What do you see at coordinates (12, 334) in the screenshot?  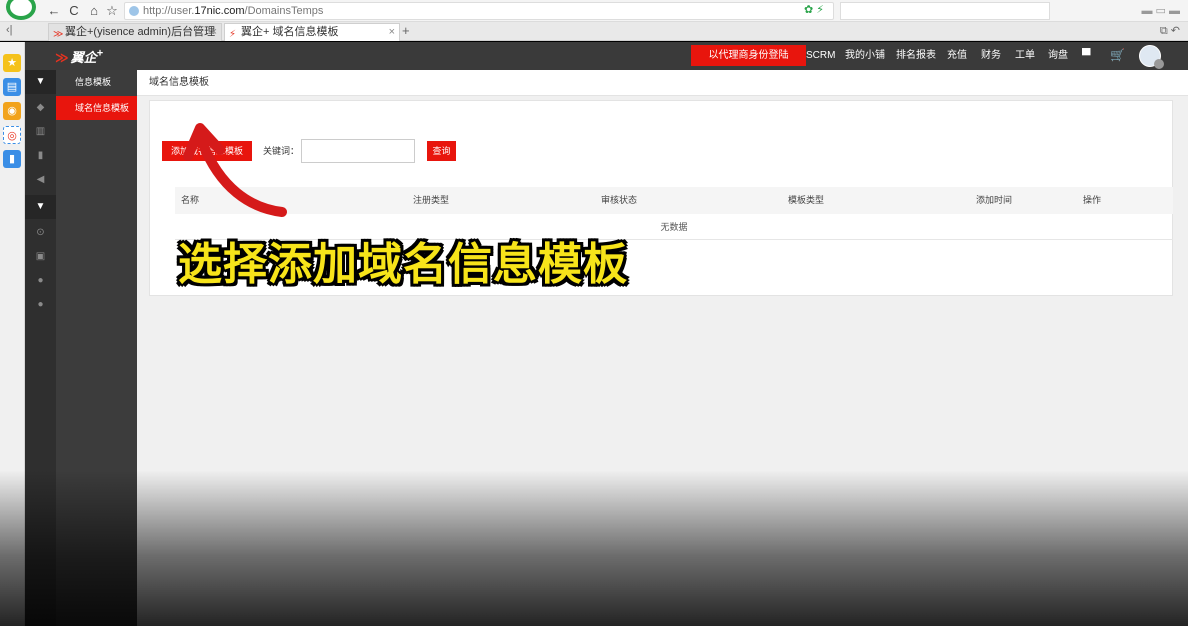 I see `browser-sidebar: ★ ▤ ◉ ◎ ▮` at bounding box center [12, 334].